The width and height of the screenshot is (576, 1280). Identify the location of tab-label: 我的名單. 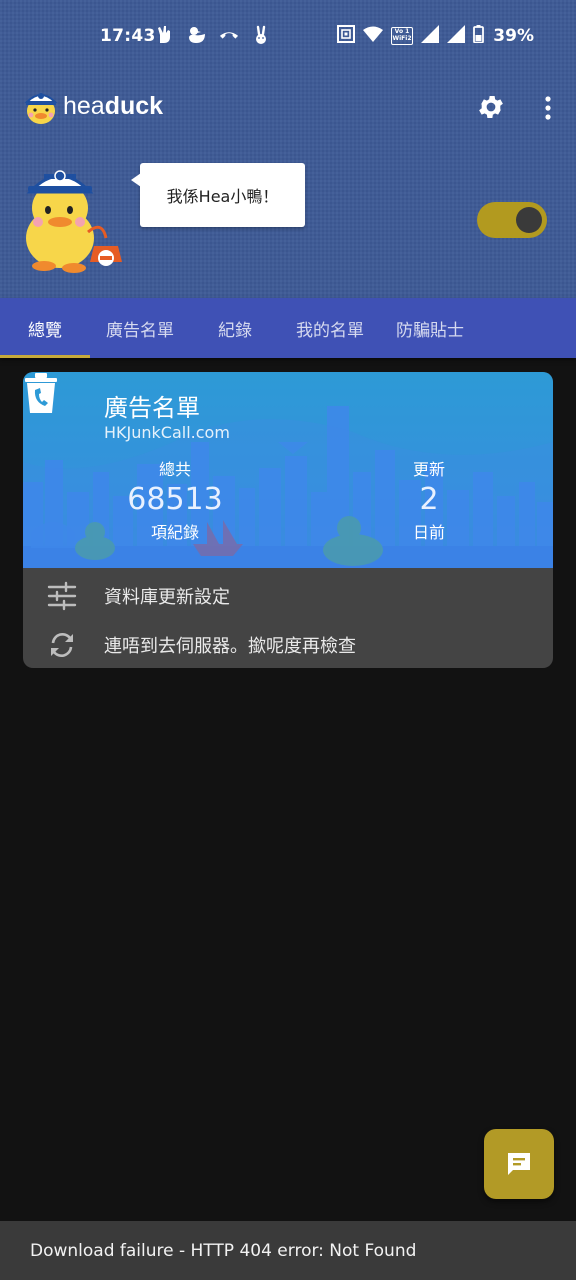
(330, 330).